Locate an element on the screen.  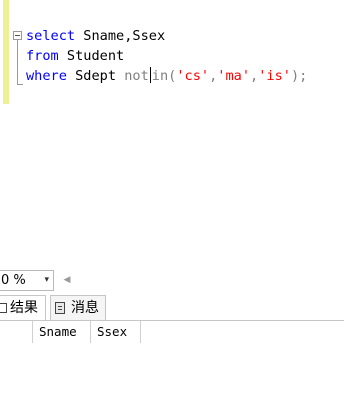
collapse-icon is located at coordinates (17, 35).